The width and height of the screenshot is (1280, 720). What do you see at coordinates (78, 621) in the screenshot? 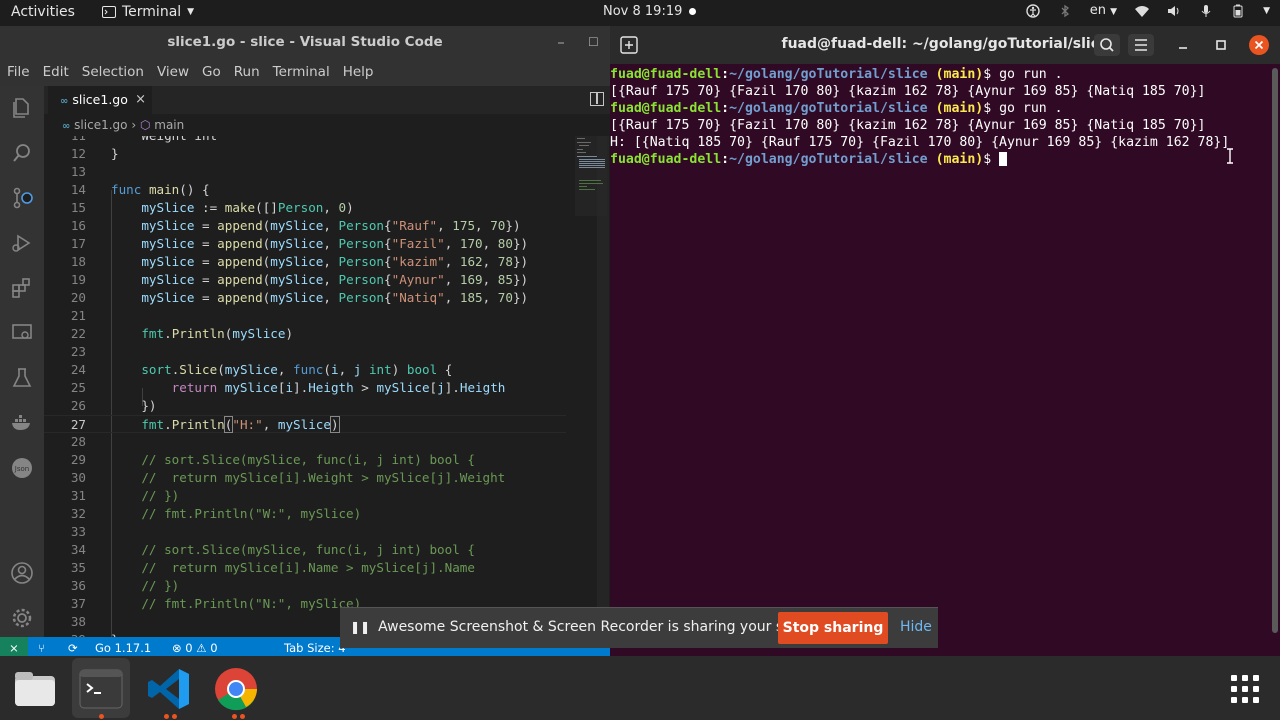
I see `line-number: 38` at bounding box center [78, 621].